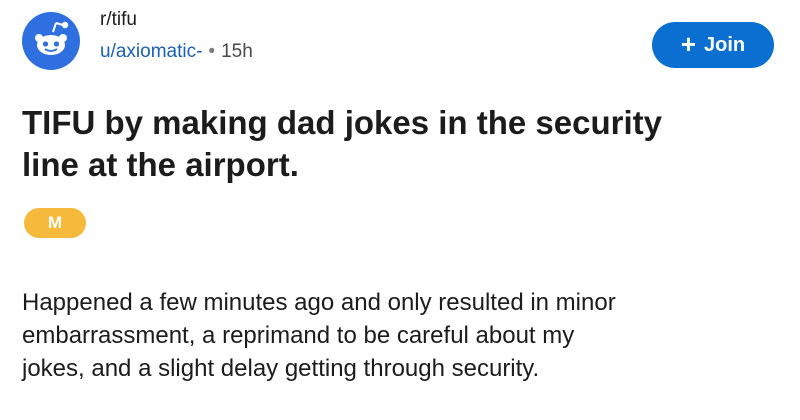  What do you see at coordinates (151, 51) in the screenshot?
I see `author-link: u/axiomatic-` at bounding box center [151, 51].